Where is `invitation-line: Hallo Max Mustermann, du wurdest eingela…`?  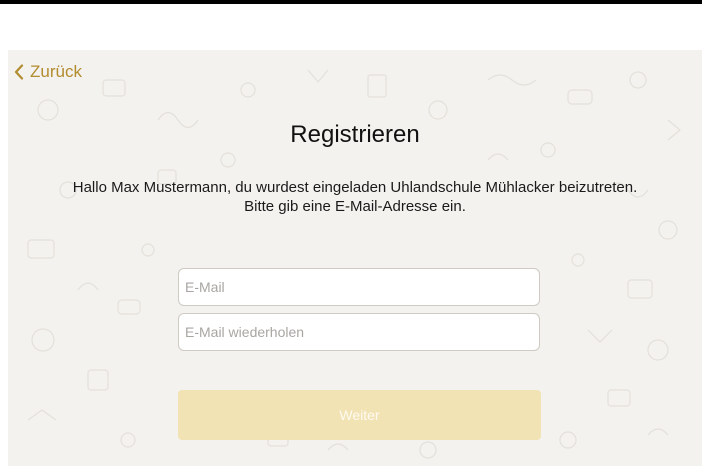
invitation-line: Hallo Max Mustermann, du wurdest eingela… is located at coordinates (355, 187).